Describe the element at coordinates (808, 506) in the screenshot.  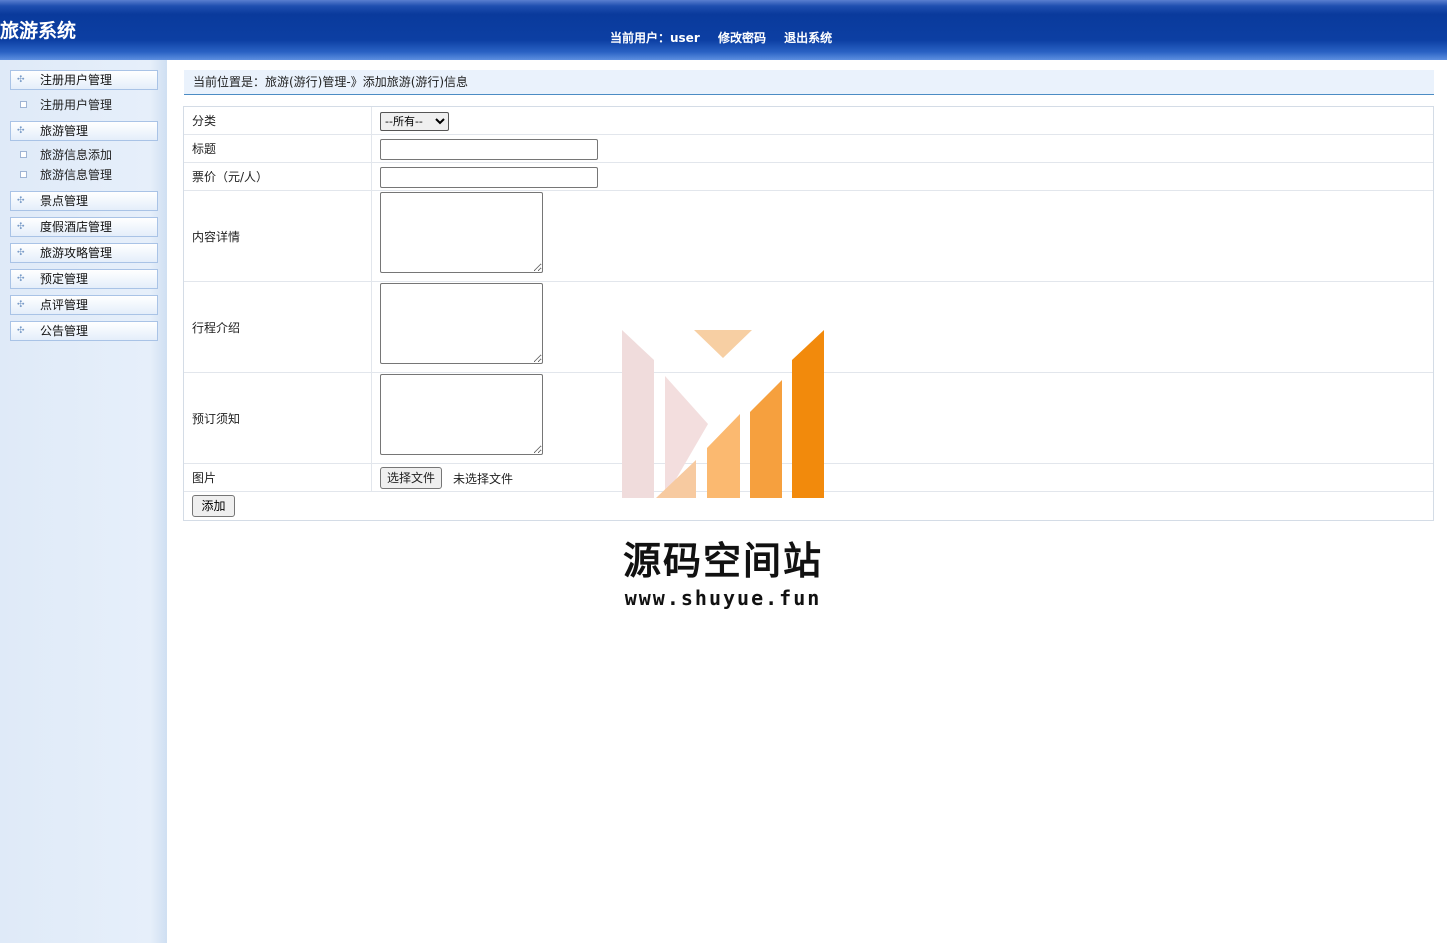
I see `form-row-submit: 添加` at that location.